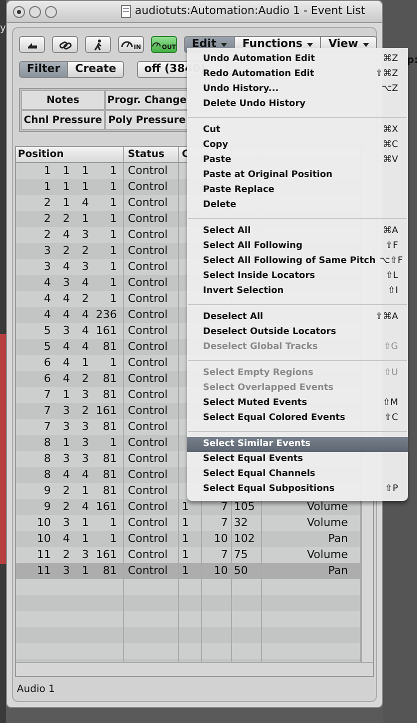 The height and width of the screenshot is (723, 417). What do you see at coordinates (390, 130) in the screenshot?
I see `shortcut-label: ⌘X` at bounding box center [390, 130].